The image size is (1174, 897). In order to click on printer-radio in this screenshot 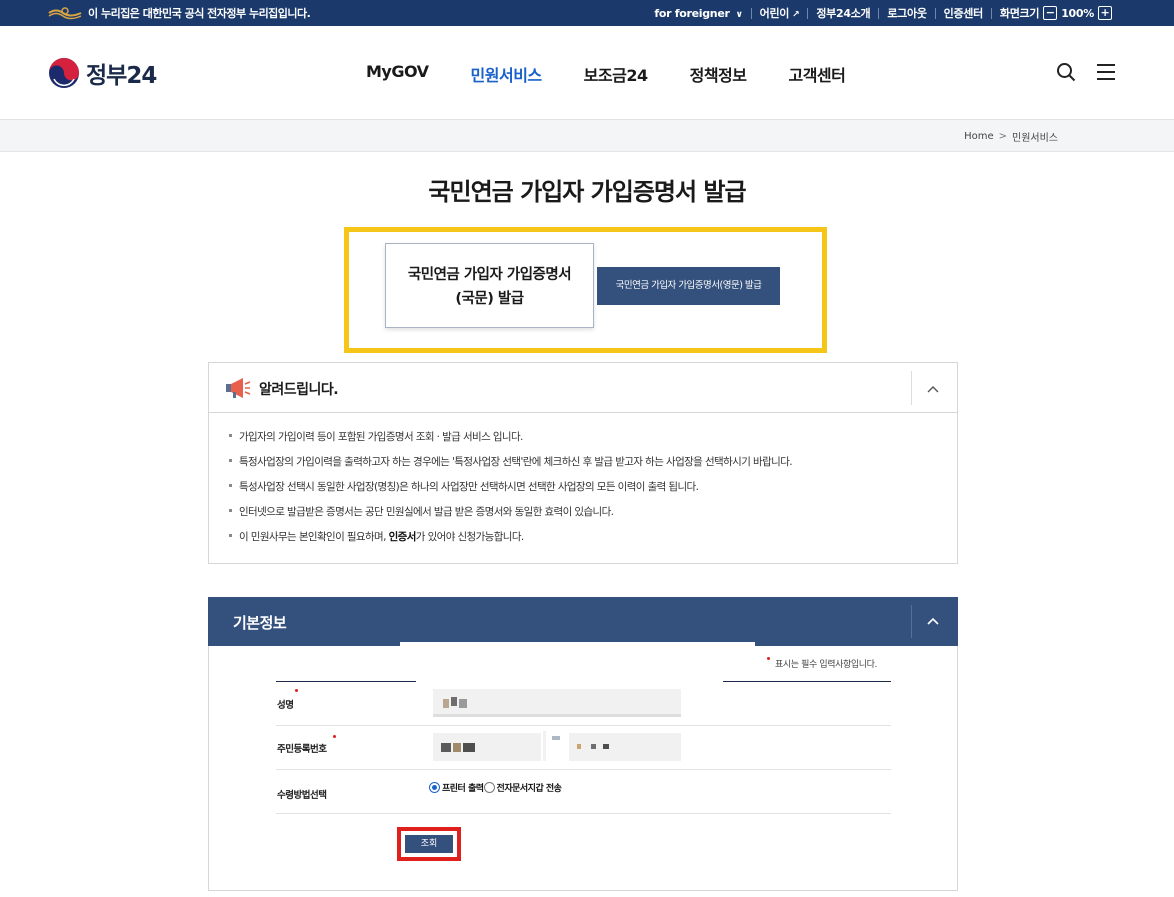, I will do `click(434, 787)`.